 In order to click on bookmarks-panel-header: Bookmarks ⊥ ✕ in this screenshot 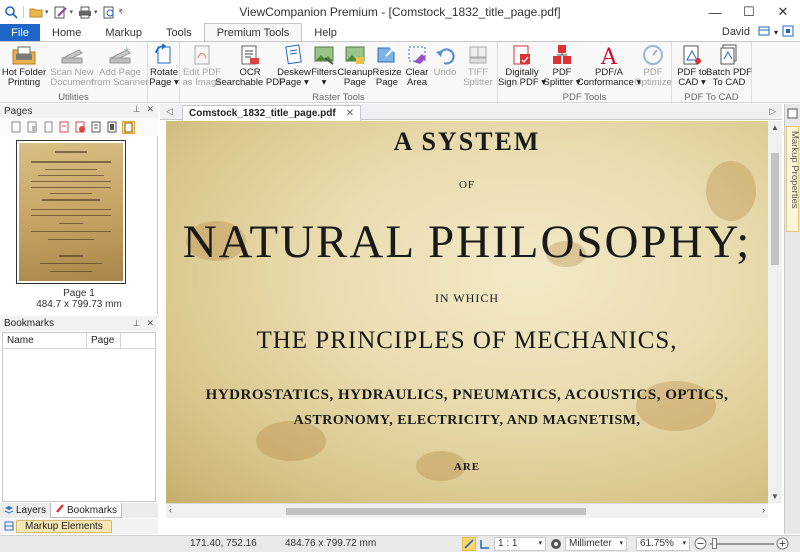, I will do `click(79, 323)`.